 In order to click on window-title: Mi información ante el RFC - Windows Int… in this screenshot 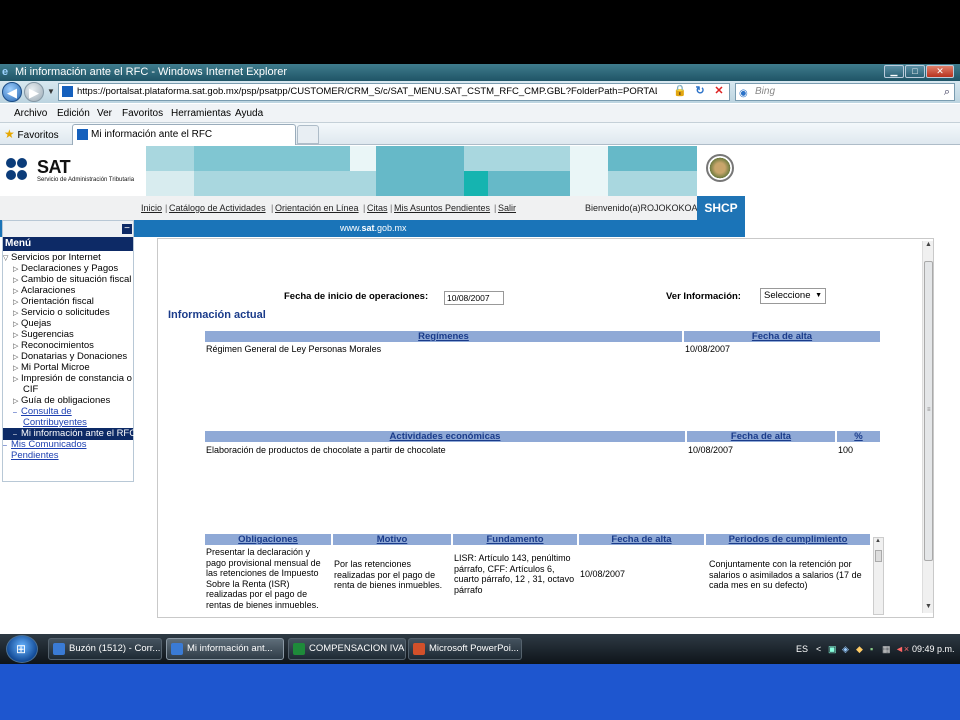, I will do `click(151, 72)`.